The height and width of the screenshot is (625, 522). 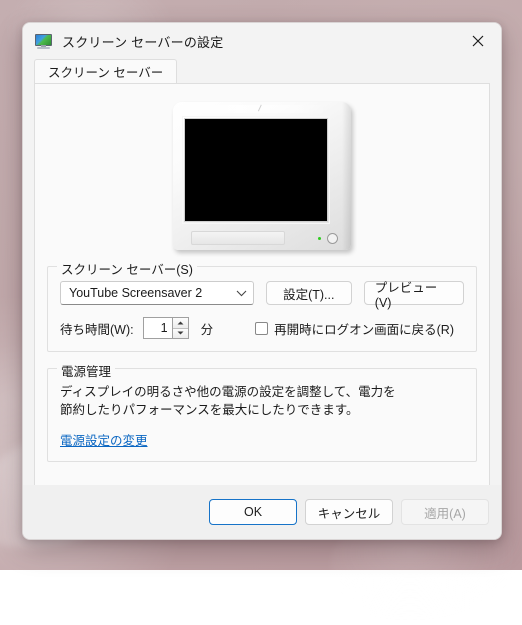 I want to click on checkbox-icon, so click(x=262, y=328).